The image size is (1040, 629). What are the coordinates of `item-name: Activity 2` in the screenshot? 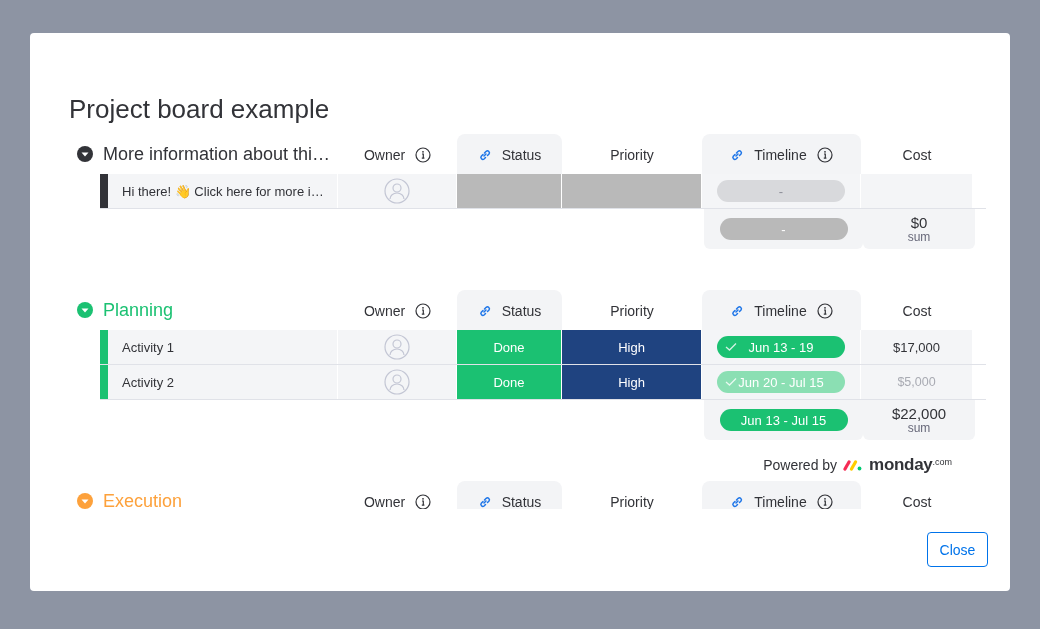 It's located at (223, 382).